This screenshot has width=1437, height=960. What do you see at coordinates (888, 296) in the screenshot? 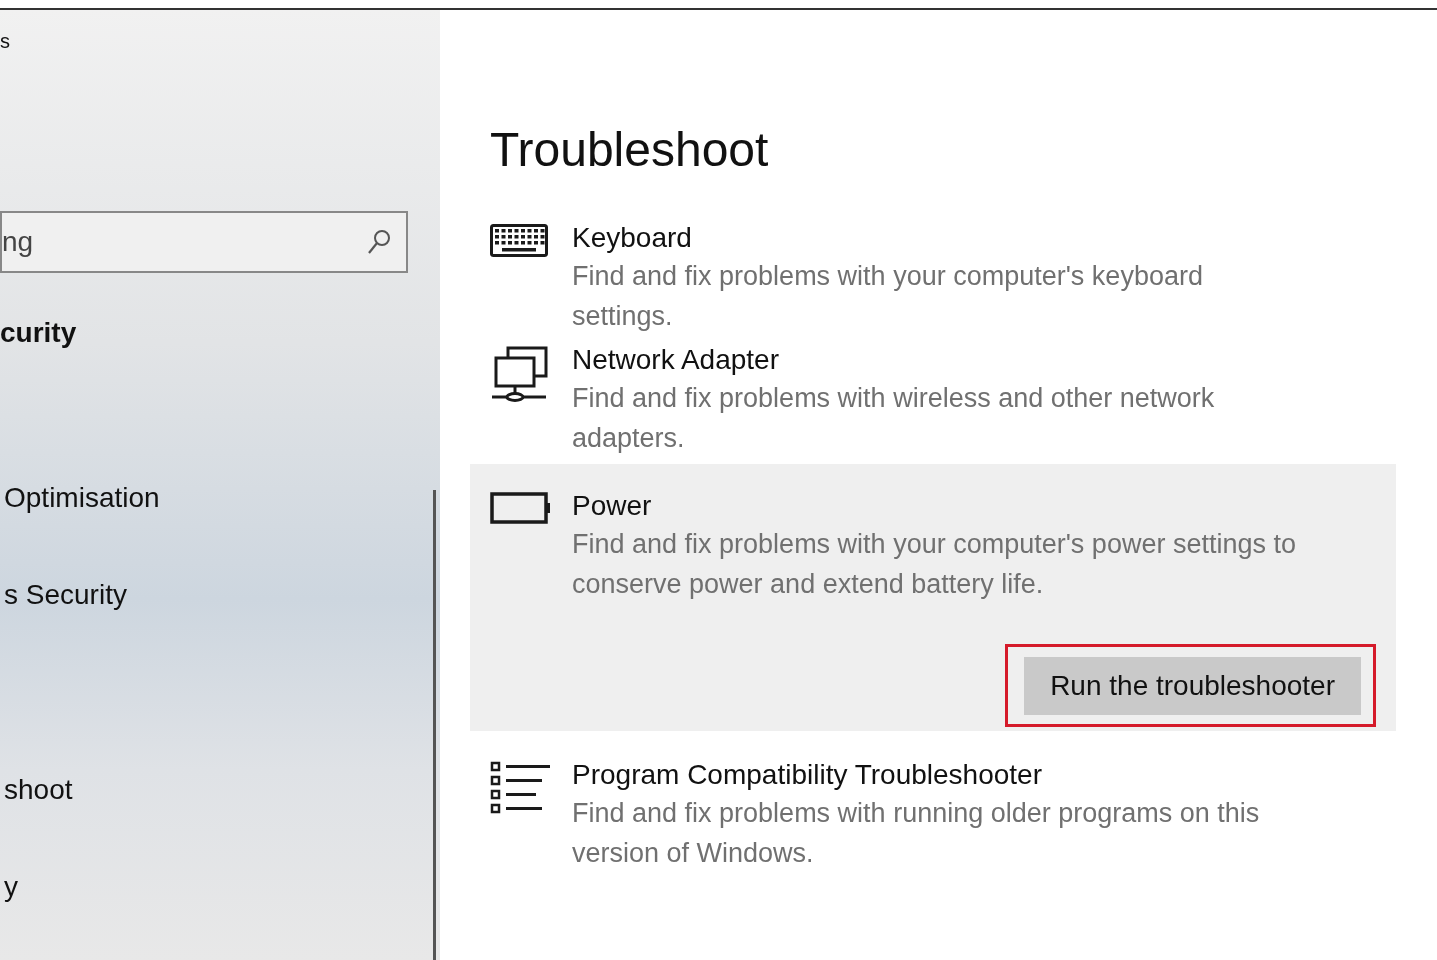
I see `item-description: Find and fix problems with your computer's keyboard settings.` at bounding box center [888, 296].